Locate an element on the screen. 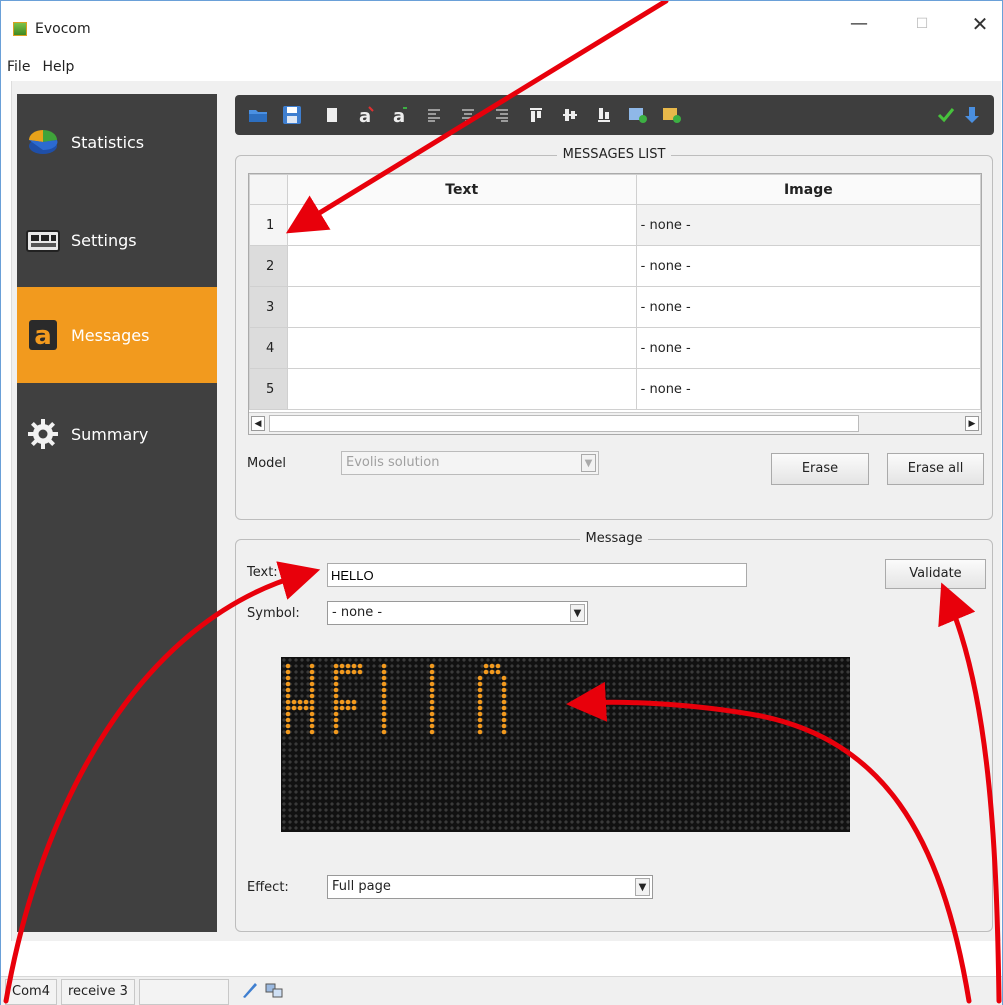 Image resolution: width=1003 pixels, height=1005 pixels. row-number: 1 is located at coordinates (268, 225).